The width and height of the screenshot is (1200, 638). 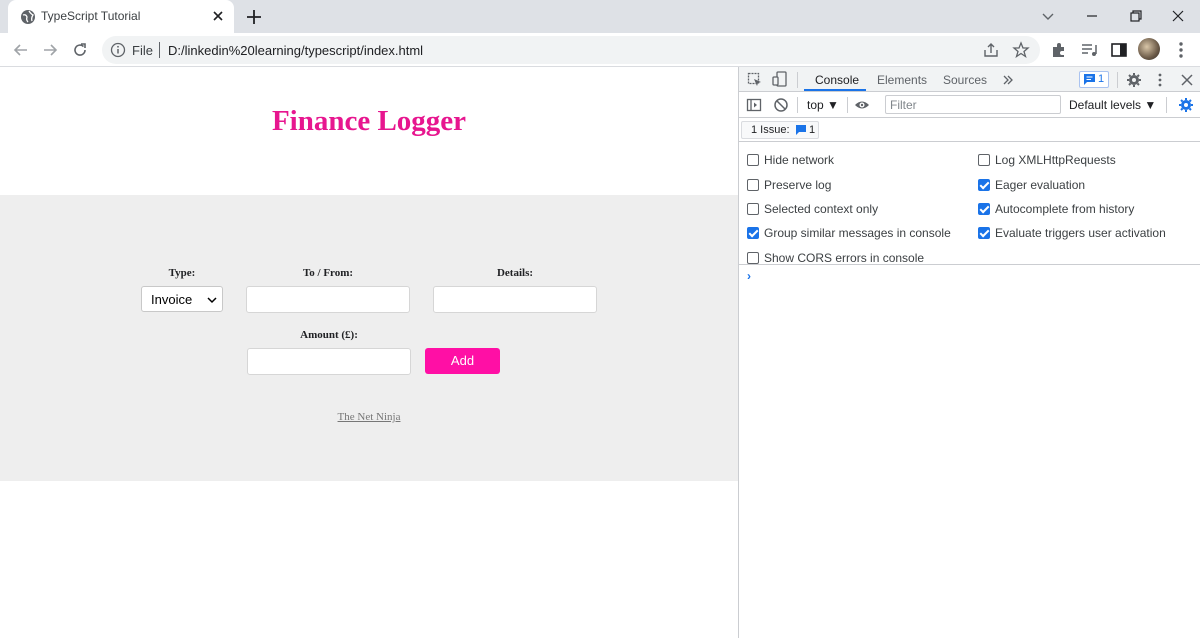 I want to click on page-title: Finance Logger, so click(x=369, y=121).